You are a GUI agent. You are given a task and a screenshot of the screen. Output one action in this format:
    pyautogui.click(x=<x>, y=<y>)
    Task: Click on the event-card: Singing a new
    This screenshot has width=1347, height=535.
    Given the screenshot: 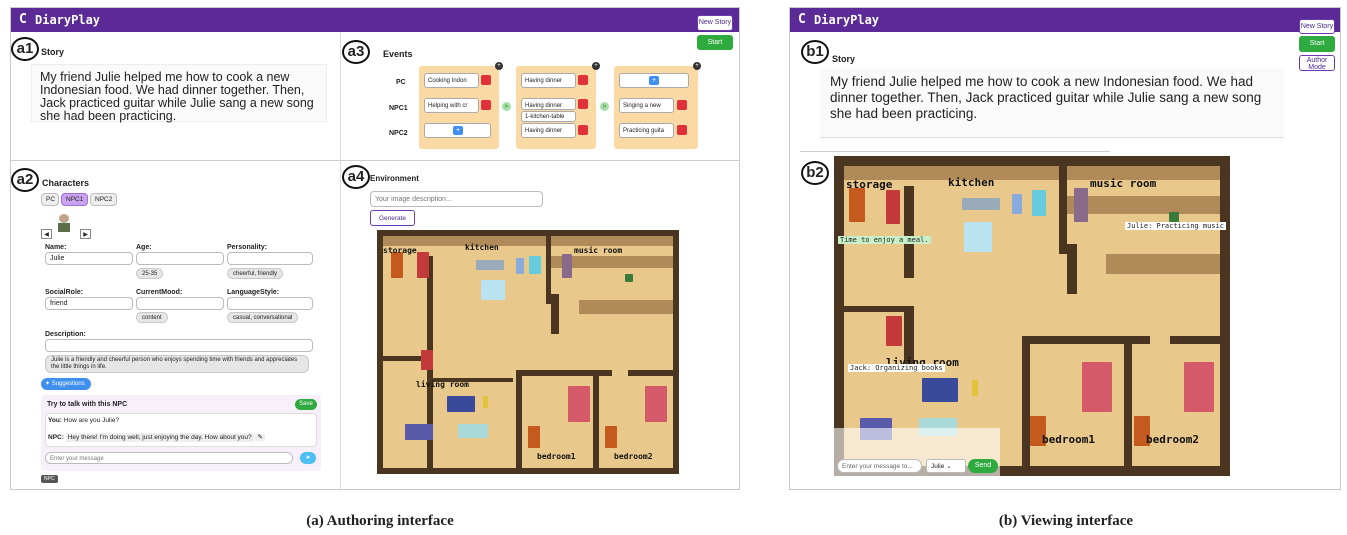 What is the action you would take?
    pyautogui.click(x=646, y=105)
    